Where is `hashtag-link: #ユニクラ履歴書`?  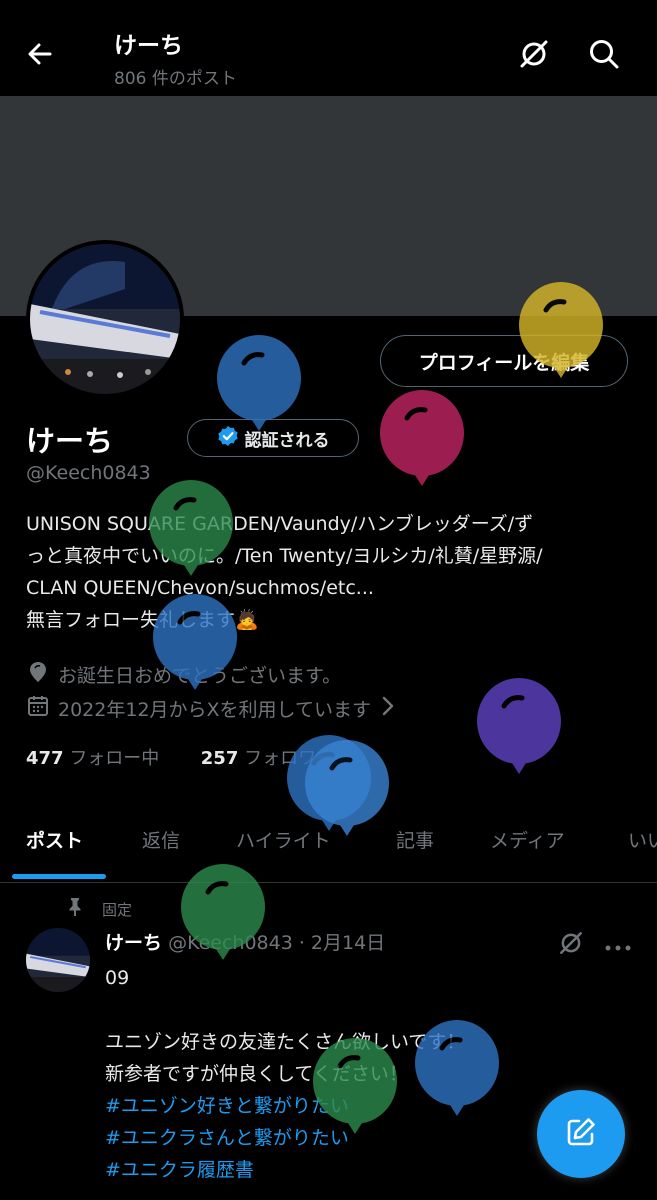
hashtag-link: #ユニクラ履歴書 is located at coordinates (285, 1170).